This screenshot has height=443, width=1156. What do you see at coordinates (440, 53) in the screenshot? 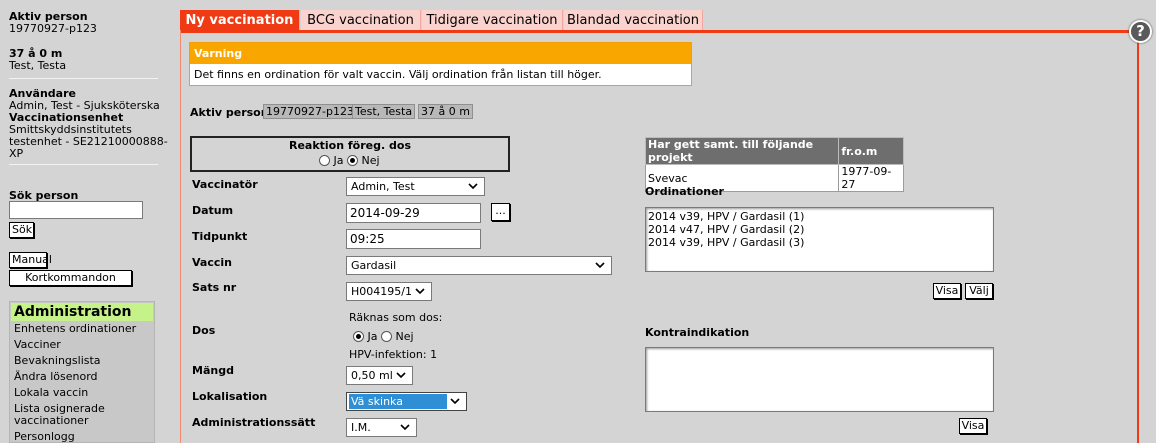
I see `warning-title: Varning` at bounding box center [440, 53].